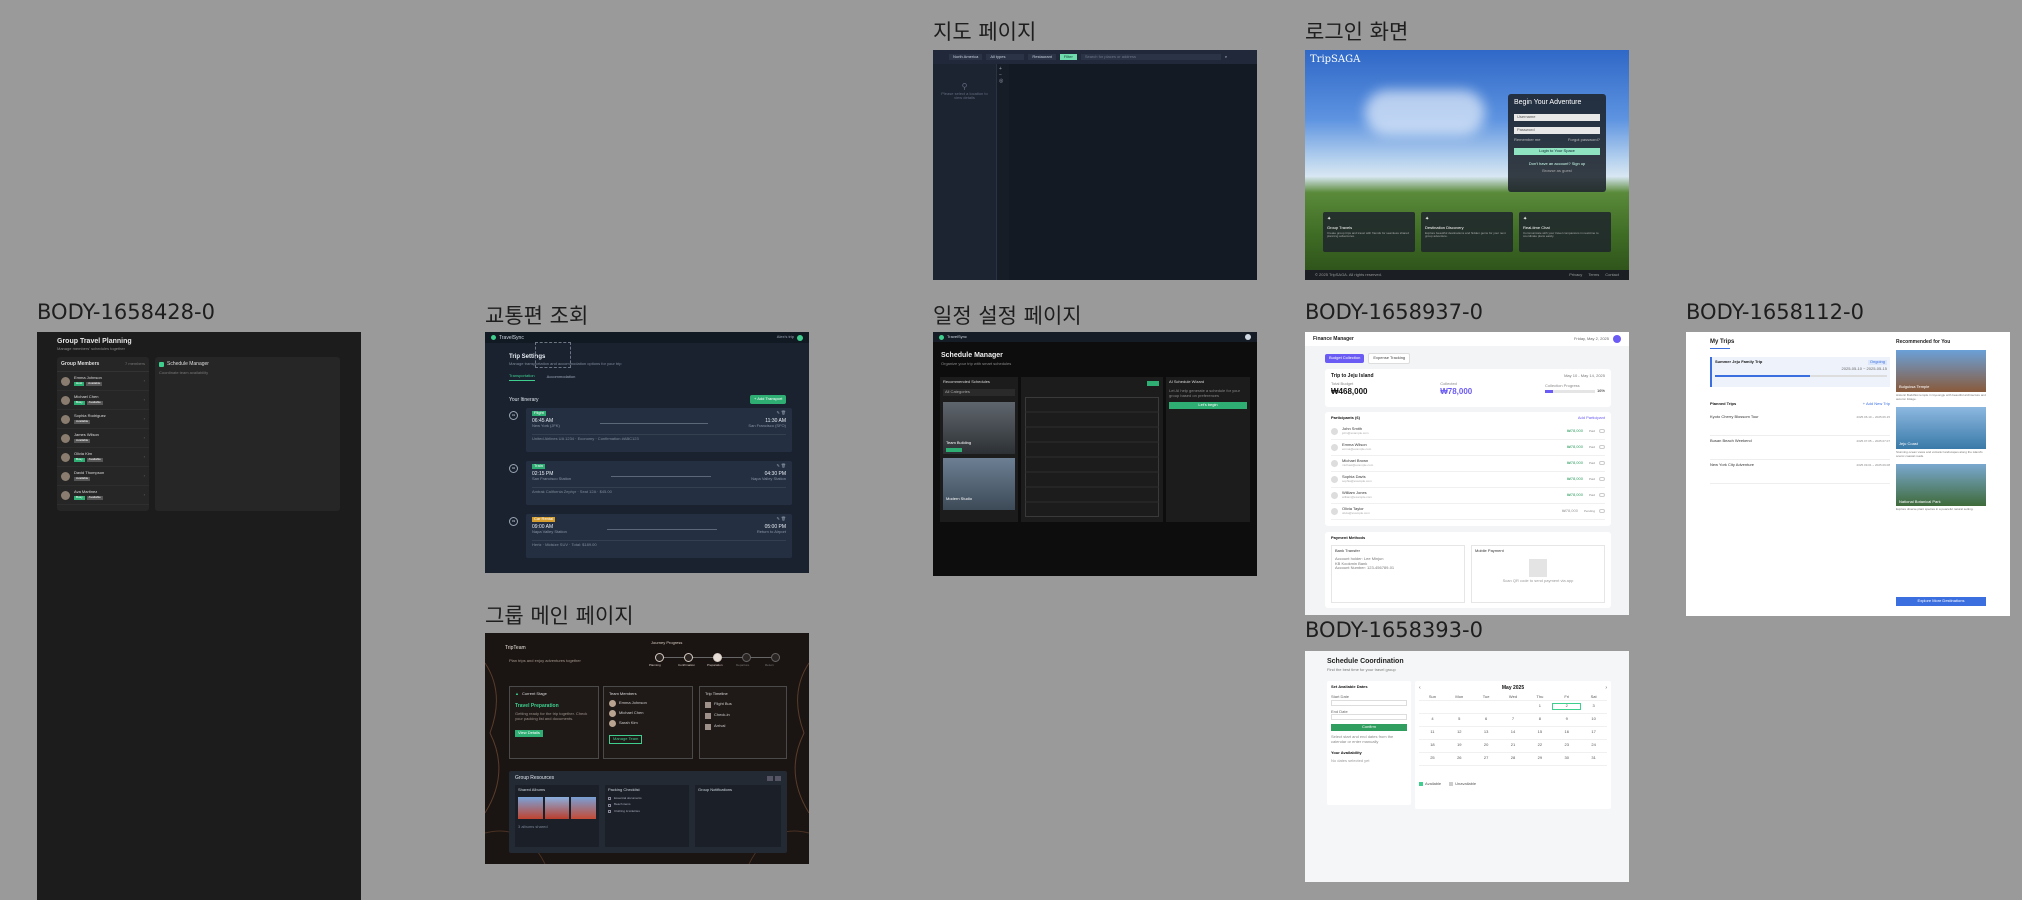 The width and height of the screenshot is (2022, 900). I want to click on grid-view-icon, so click(770, 778).